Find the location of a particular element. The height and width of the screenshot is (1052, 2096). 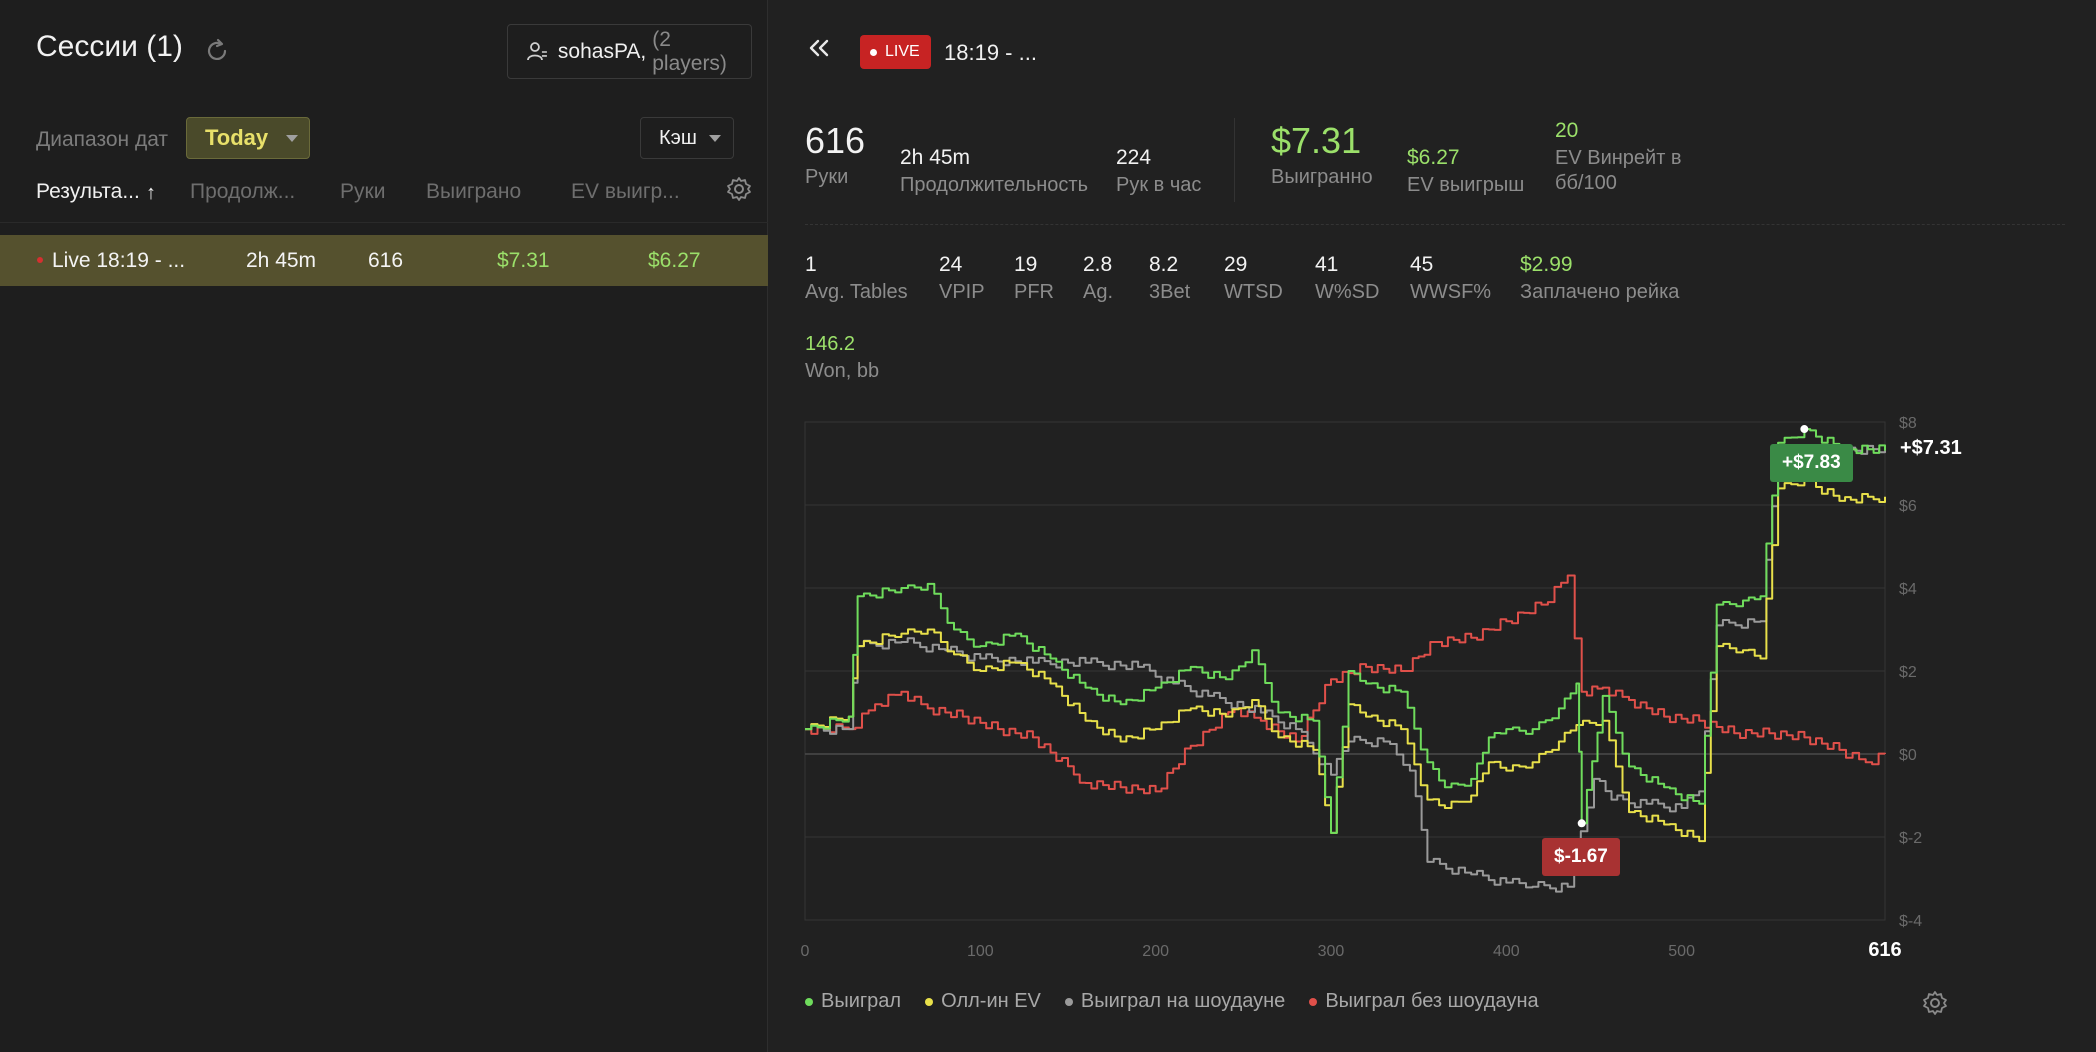

table-row: Live 18:19 - ... 2h 45m 616 $7.31 $6.27 is located at coordinates (384, 260).